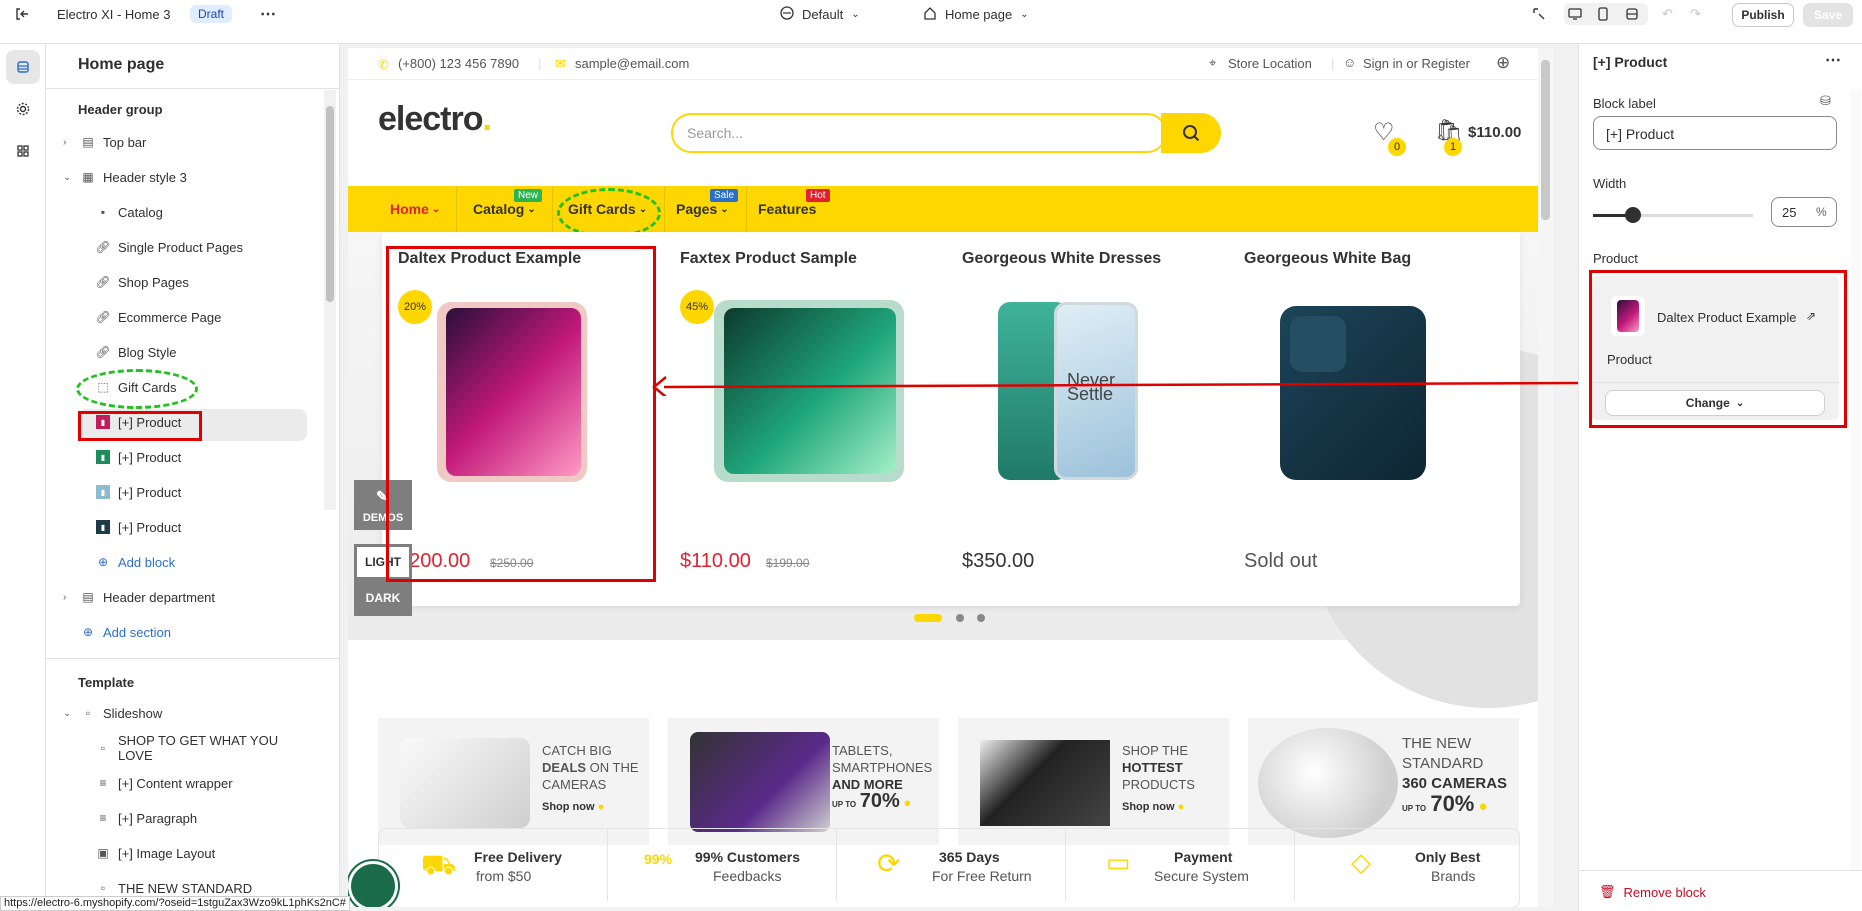  I want to click on promo-banner-tablets: TABLETS, SMARTPHONES AND MORE UP TO 70% ●, so click(803, 781).